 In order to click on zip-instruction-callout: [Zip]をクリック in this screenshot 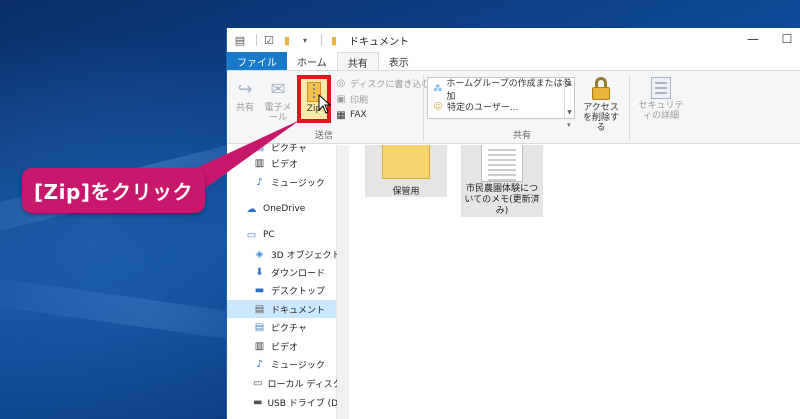, I will do `click(113, 190)`.